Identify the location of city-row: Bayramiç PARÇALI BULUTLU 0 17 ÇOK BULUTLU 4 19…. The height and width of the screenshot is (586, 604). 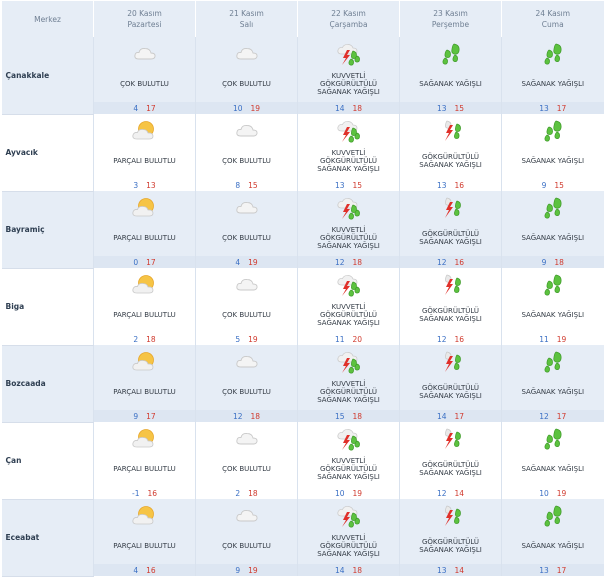
(302, 230).